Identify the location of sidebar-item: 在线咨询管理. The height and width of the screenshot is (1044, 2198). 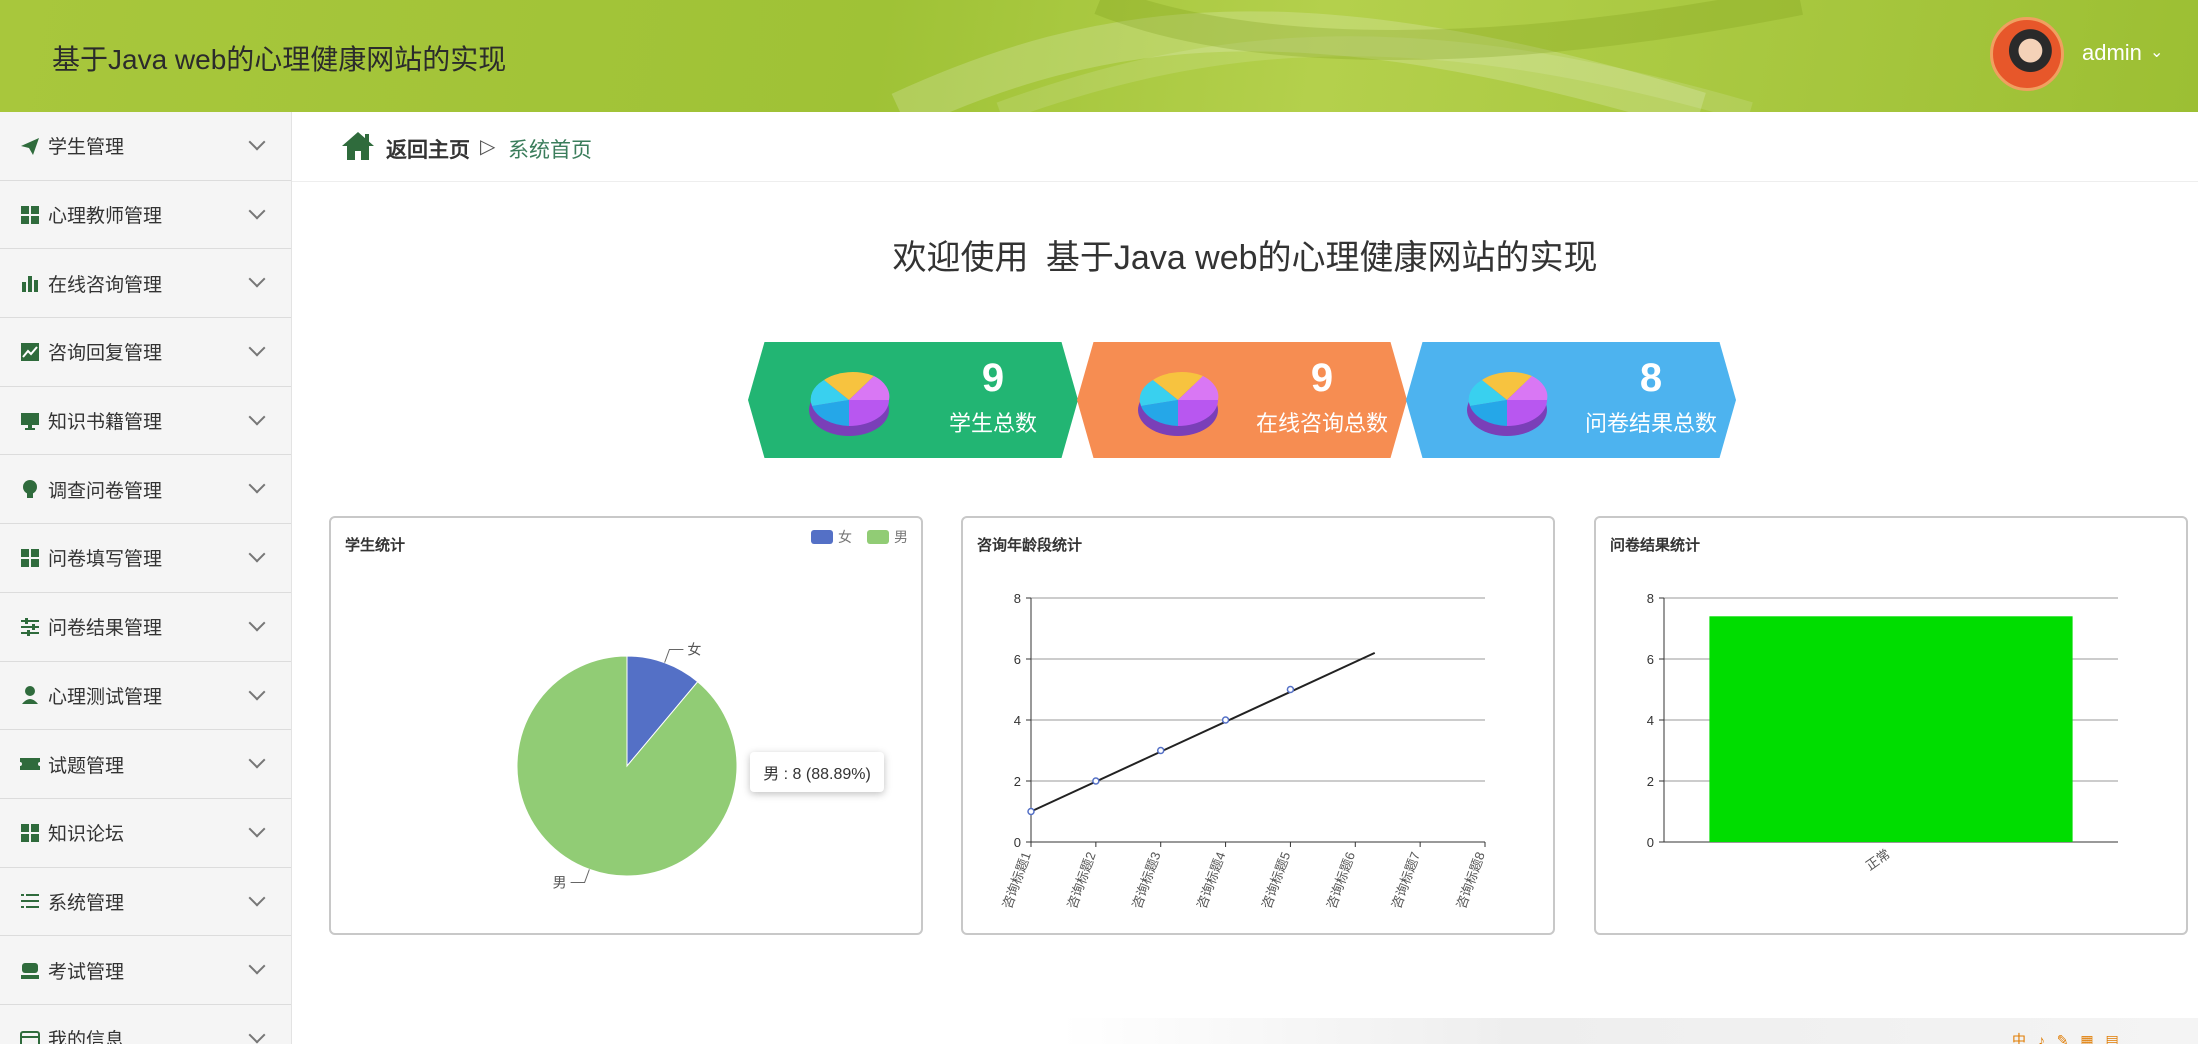
(145, 284).